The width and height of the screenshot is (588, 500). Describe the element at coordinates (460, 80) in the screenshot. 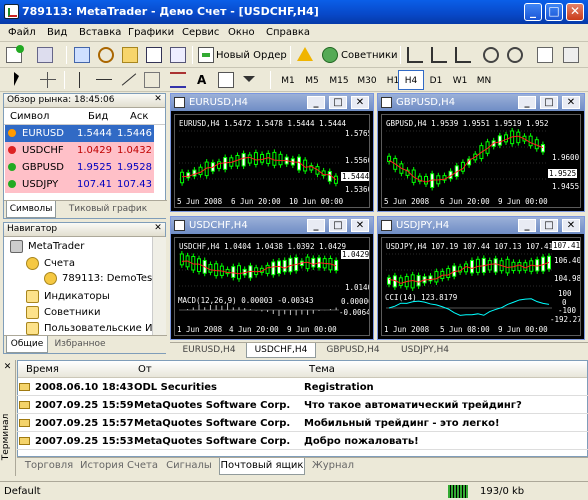

I see `timeframe-w1: W1` at that location.